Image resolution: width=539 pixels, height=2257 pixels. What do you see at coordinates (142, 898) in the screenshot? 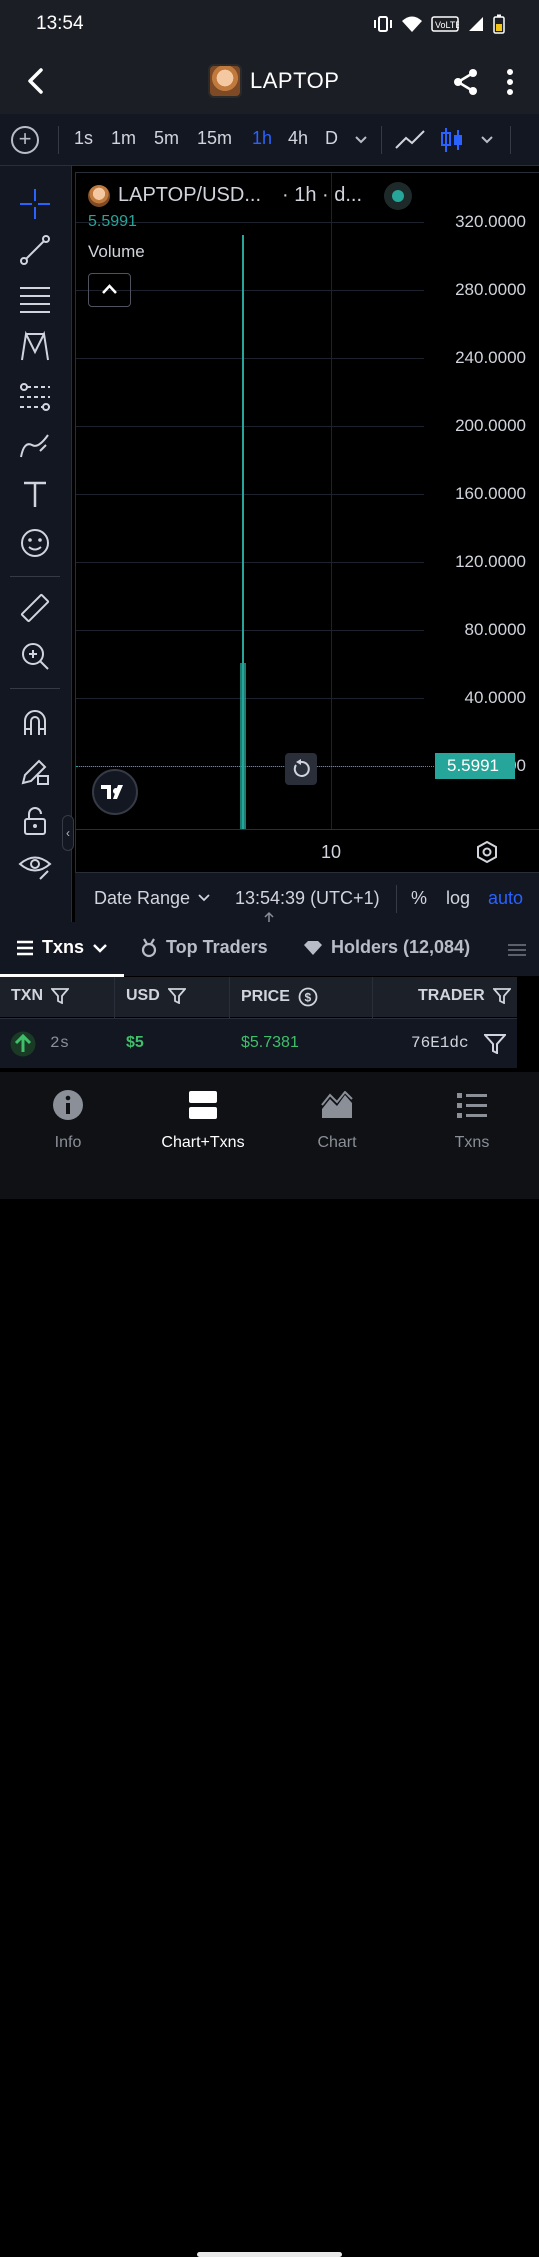
I see `date-range-button: Date Range` at bounding box center [142, 898].